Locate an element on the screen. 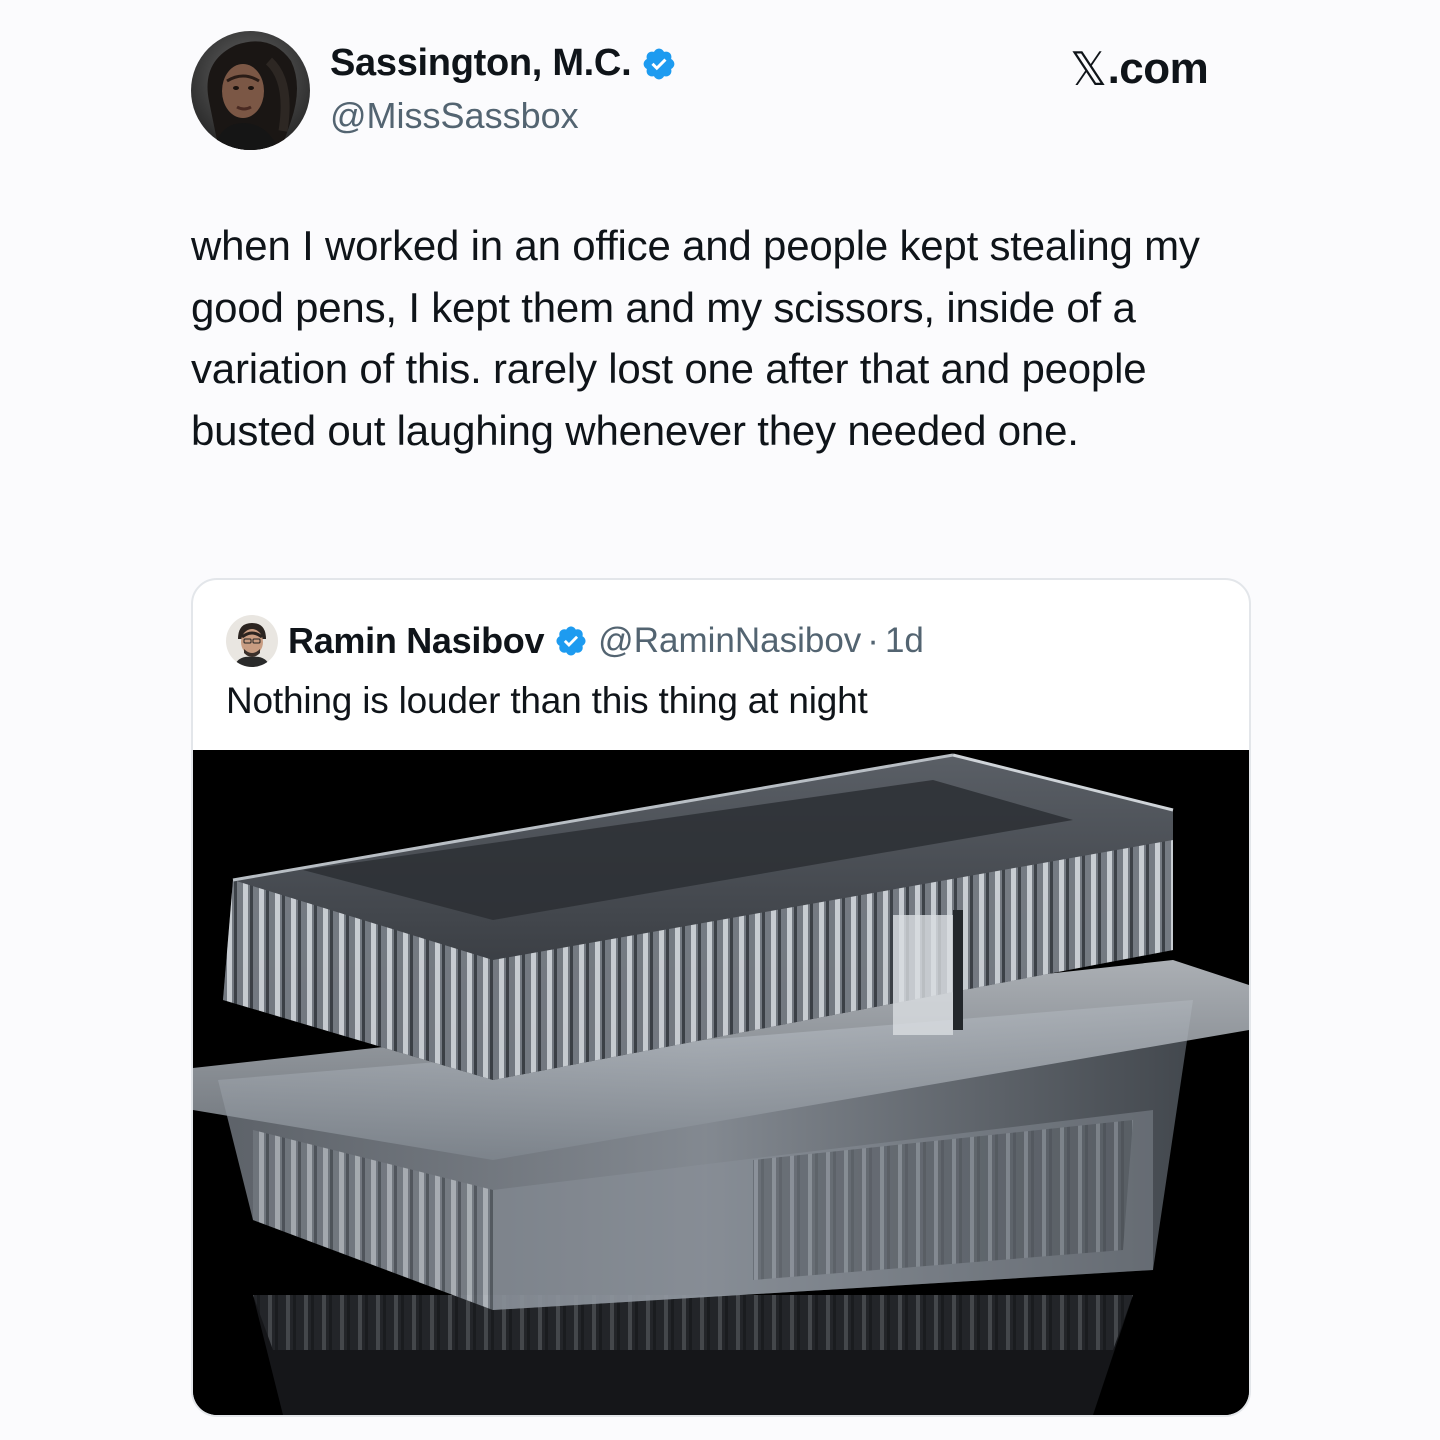 This screenshot has height=1440, width=1440. quoted-tweet-header: Ramin Nasibov @RaminNasibov · 1d is located at coordinates (575, 641).